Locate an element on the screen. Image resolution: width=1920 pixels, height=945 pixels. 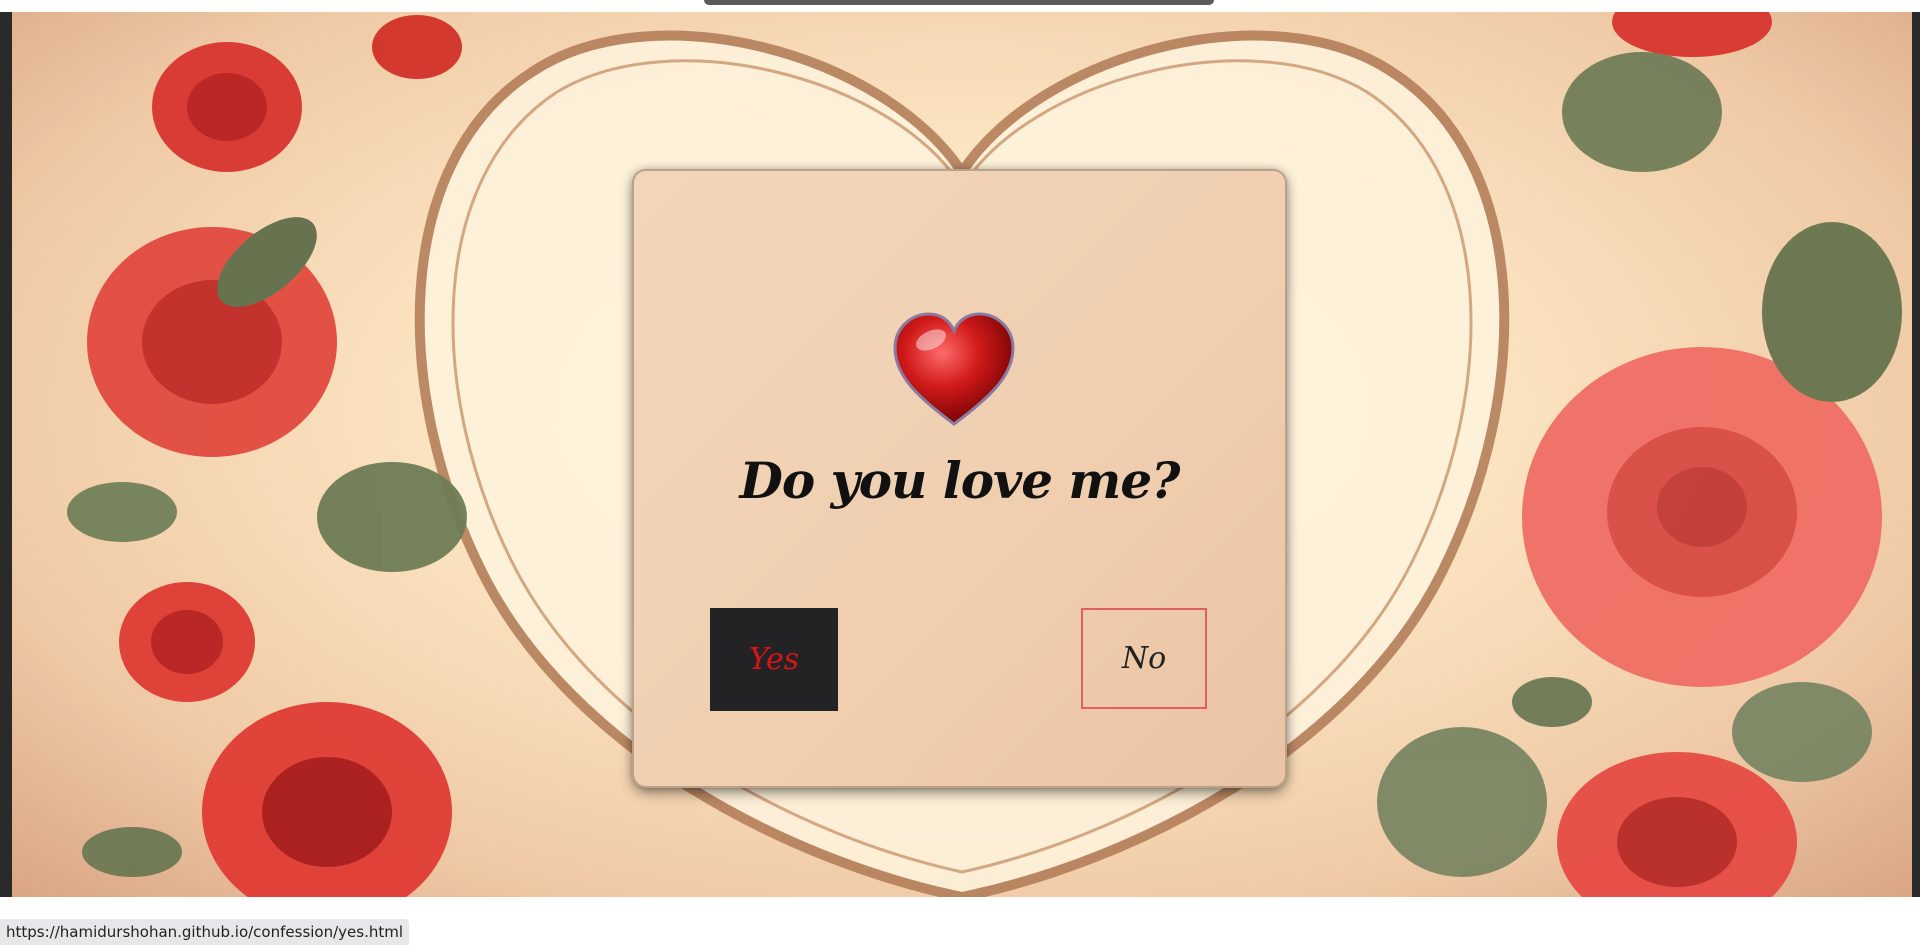
heart-icon is located at coordinates (954, 369).